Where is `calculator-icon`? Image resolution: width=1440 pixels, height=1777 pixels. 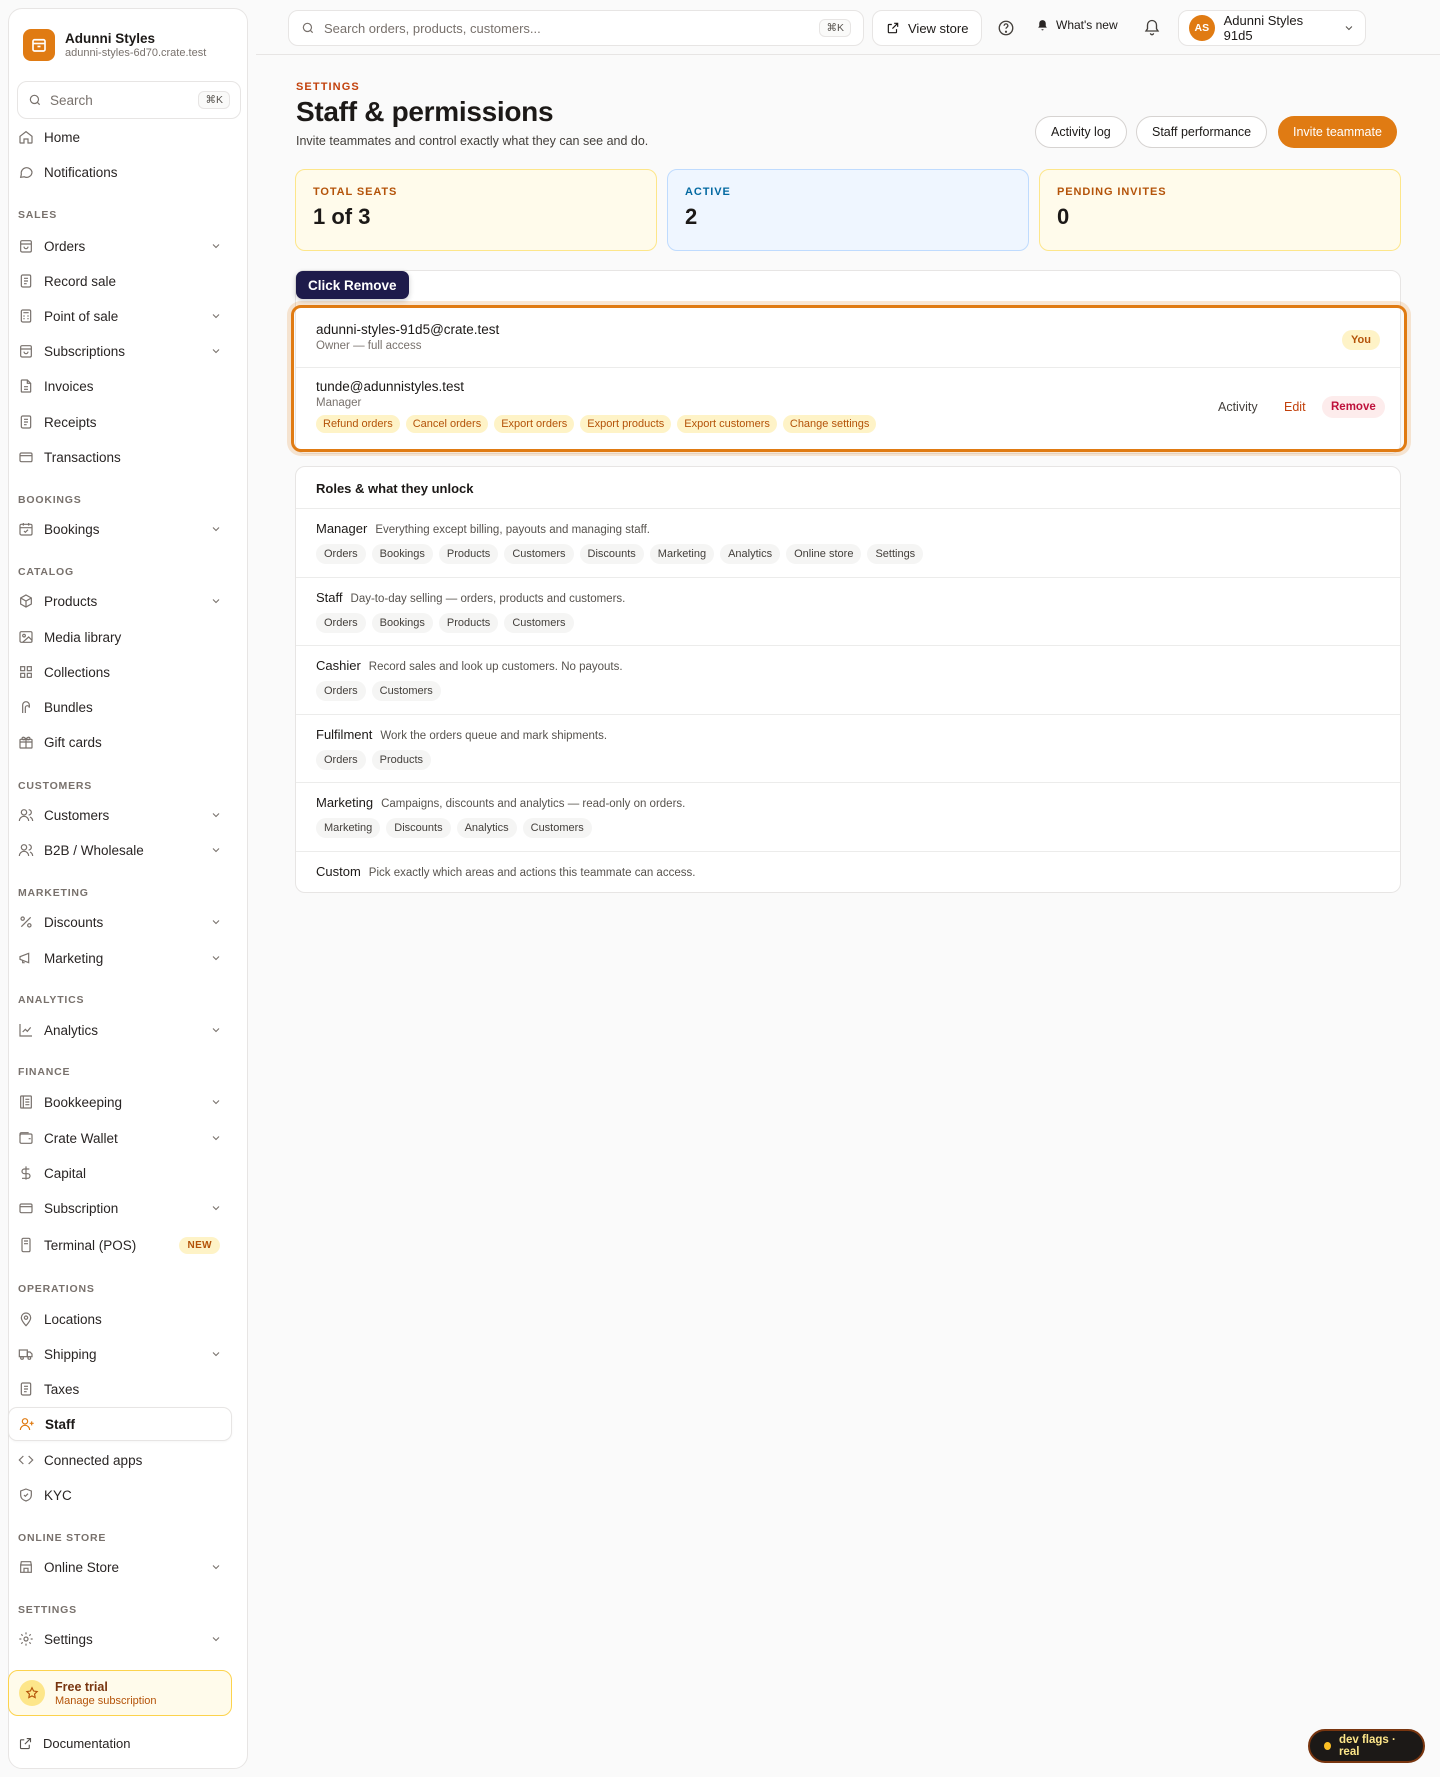 calculator-icon is located at coordinates (26, 316).